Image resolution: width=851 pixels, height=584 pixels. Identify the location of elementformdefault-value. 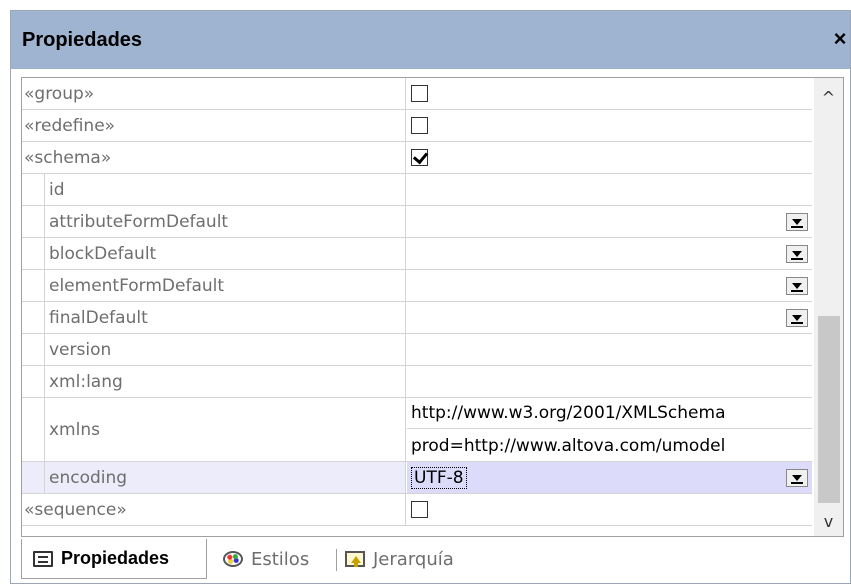
(609, 285).